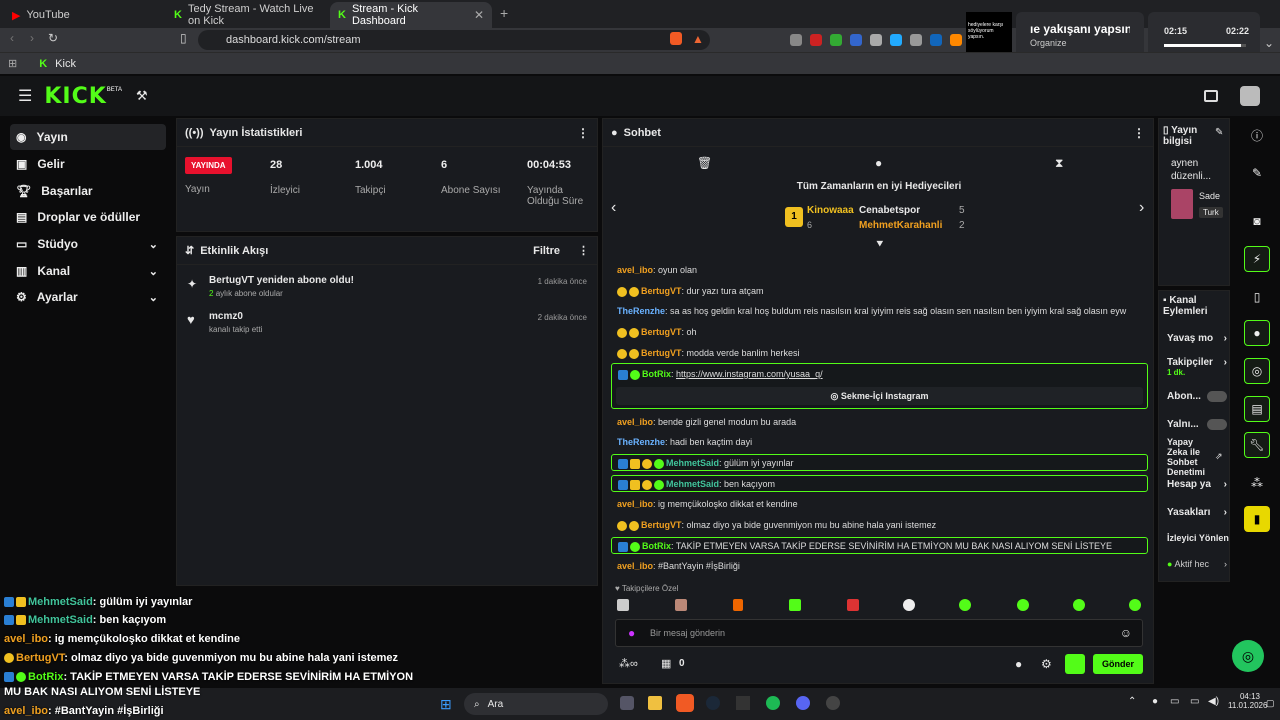 This screenshot has height=720, width=1280. What do you see at coordinates (142, 96) in the screenshot?
I see `creator-tools-icon: ⚒` at bounding box center [142, 96].